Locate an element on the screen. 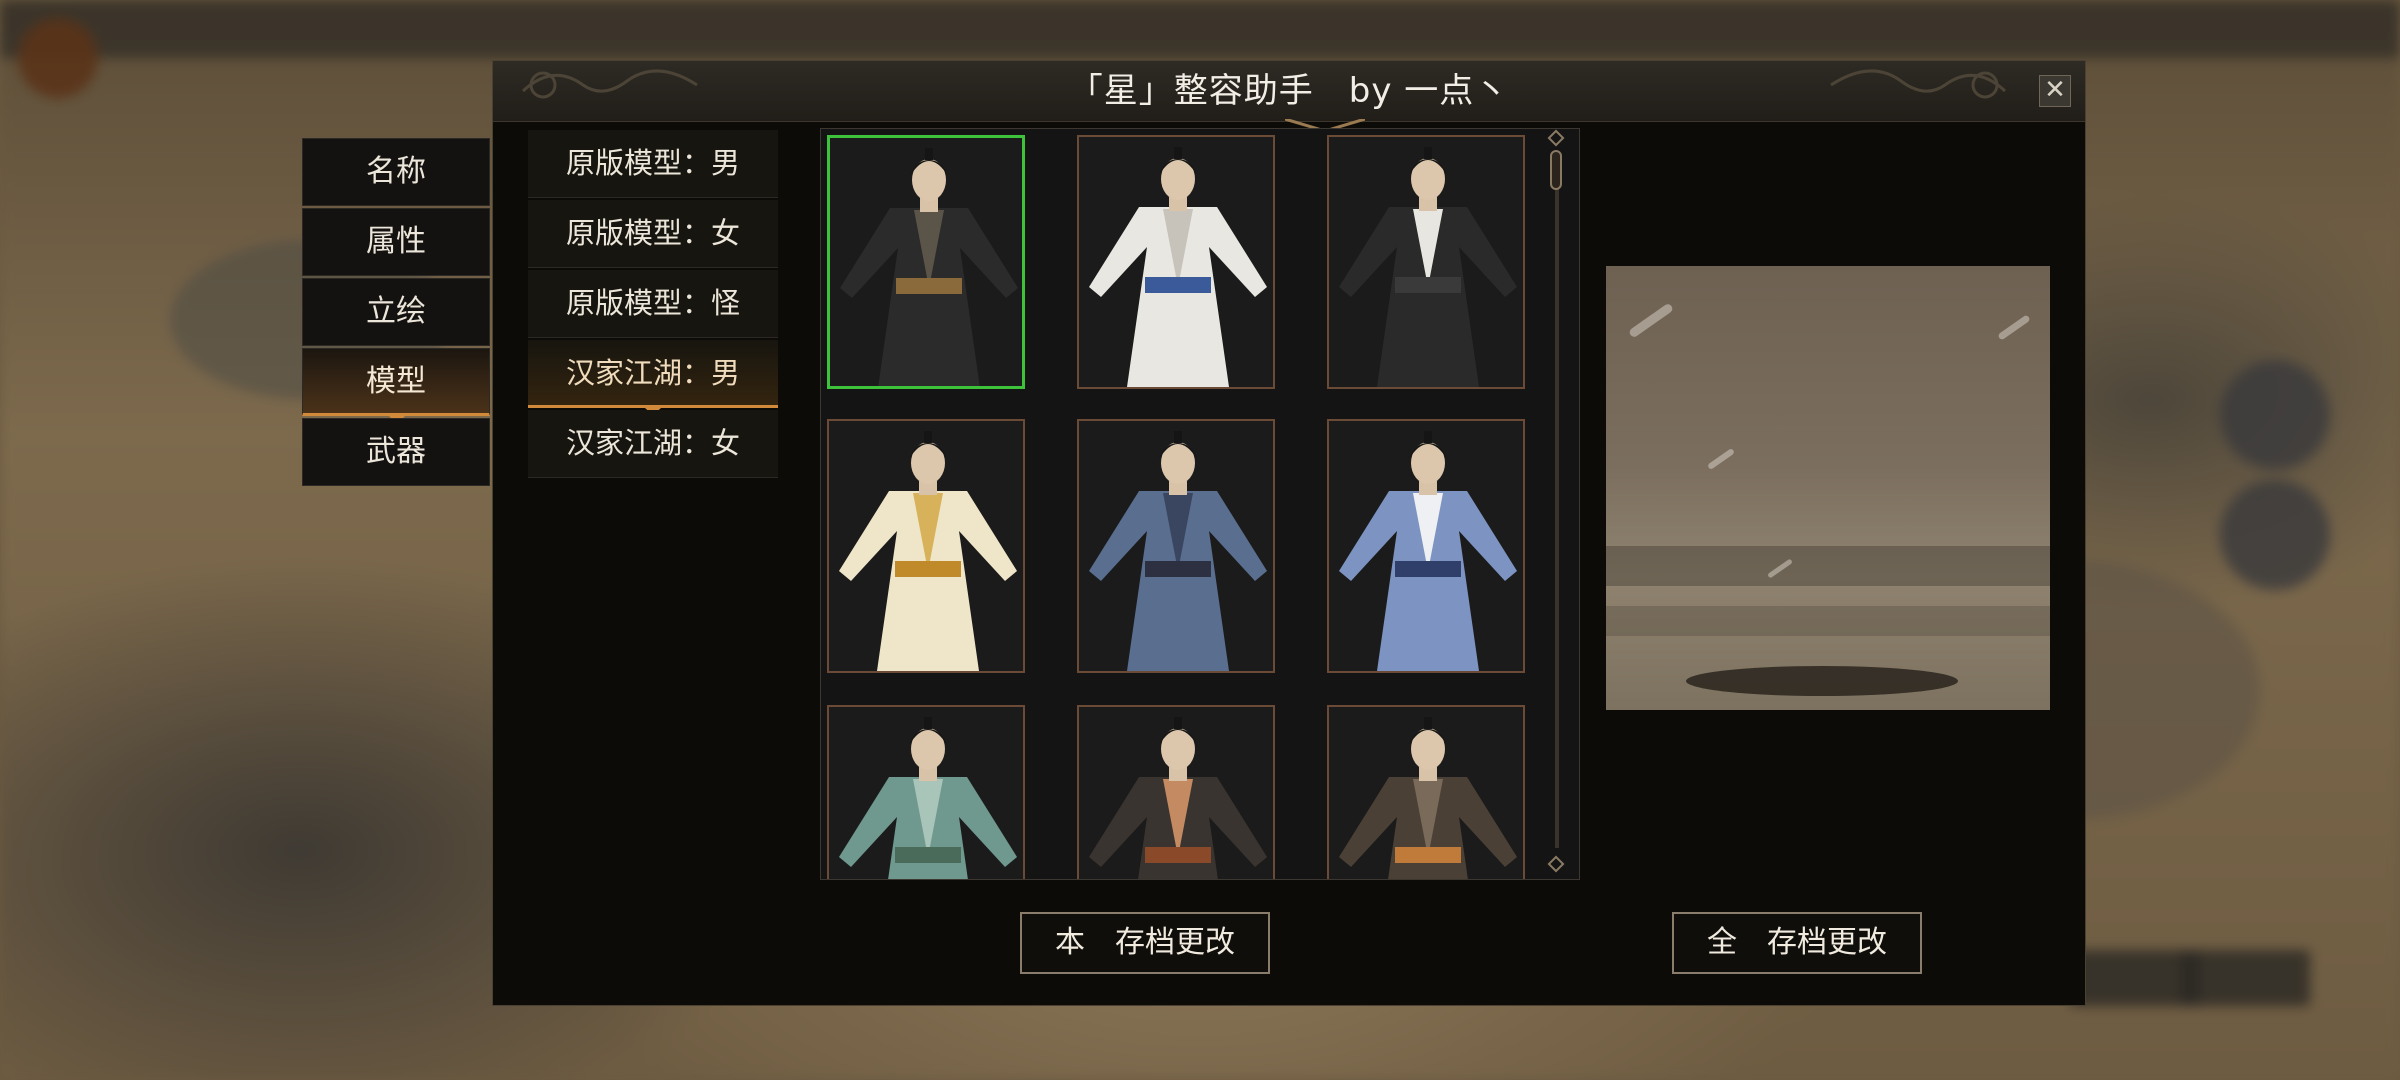 The width and height of the screenshot is (2400, 1080). tab-model: 模型 is located at coordinates (396, 386).